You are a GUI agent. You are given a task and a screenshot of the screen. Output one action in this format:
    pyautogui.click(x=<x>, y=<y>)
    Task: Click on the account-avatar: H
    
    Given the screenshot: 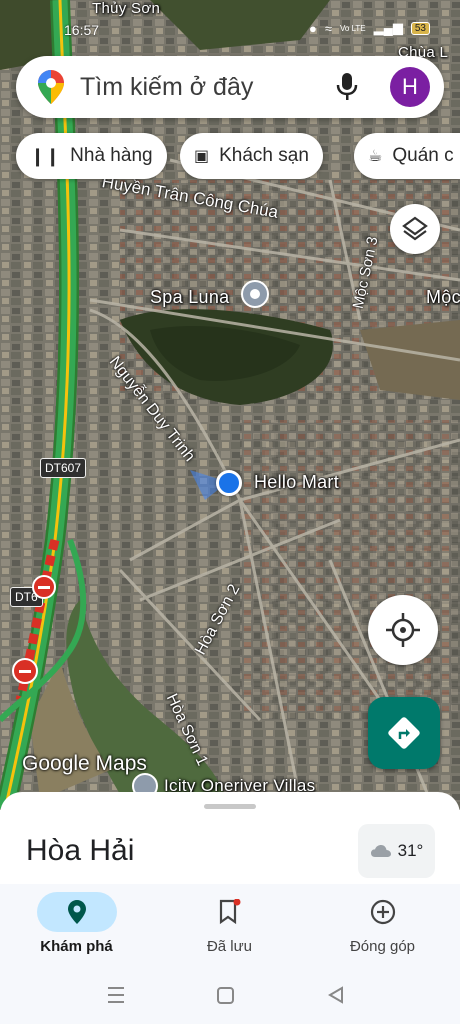 What is the action you would take?
    pyautogui.click(x=410, y=87)
    